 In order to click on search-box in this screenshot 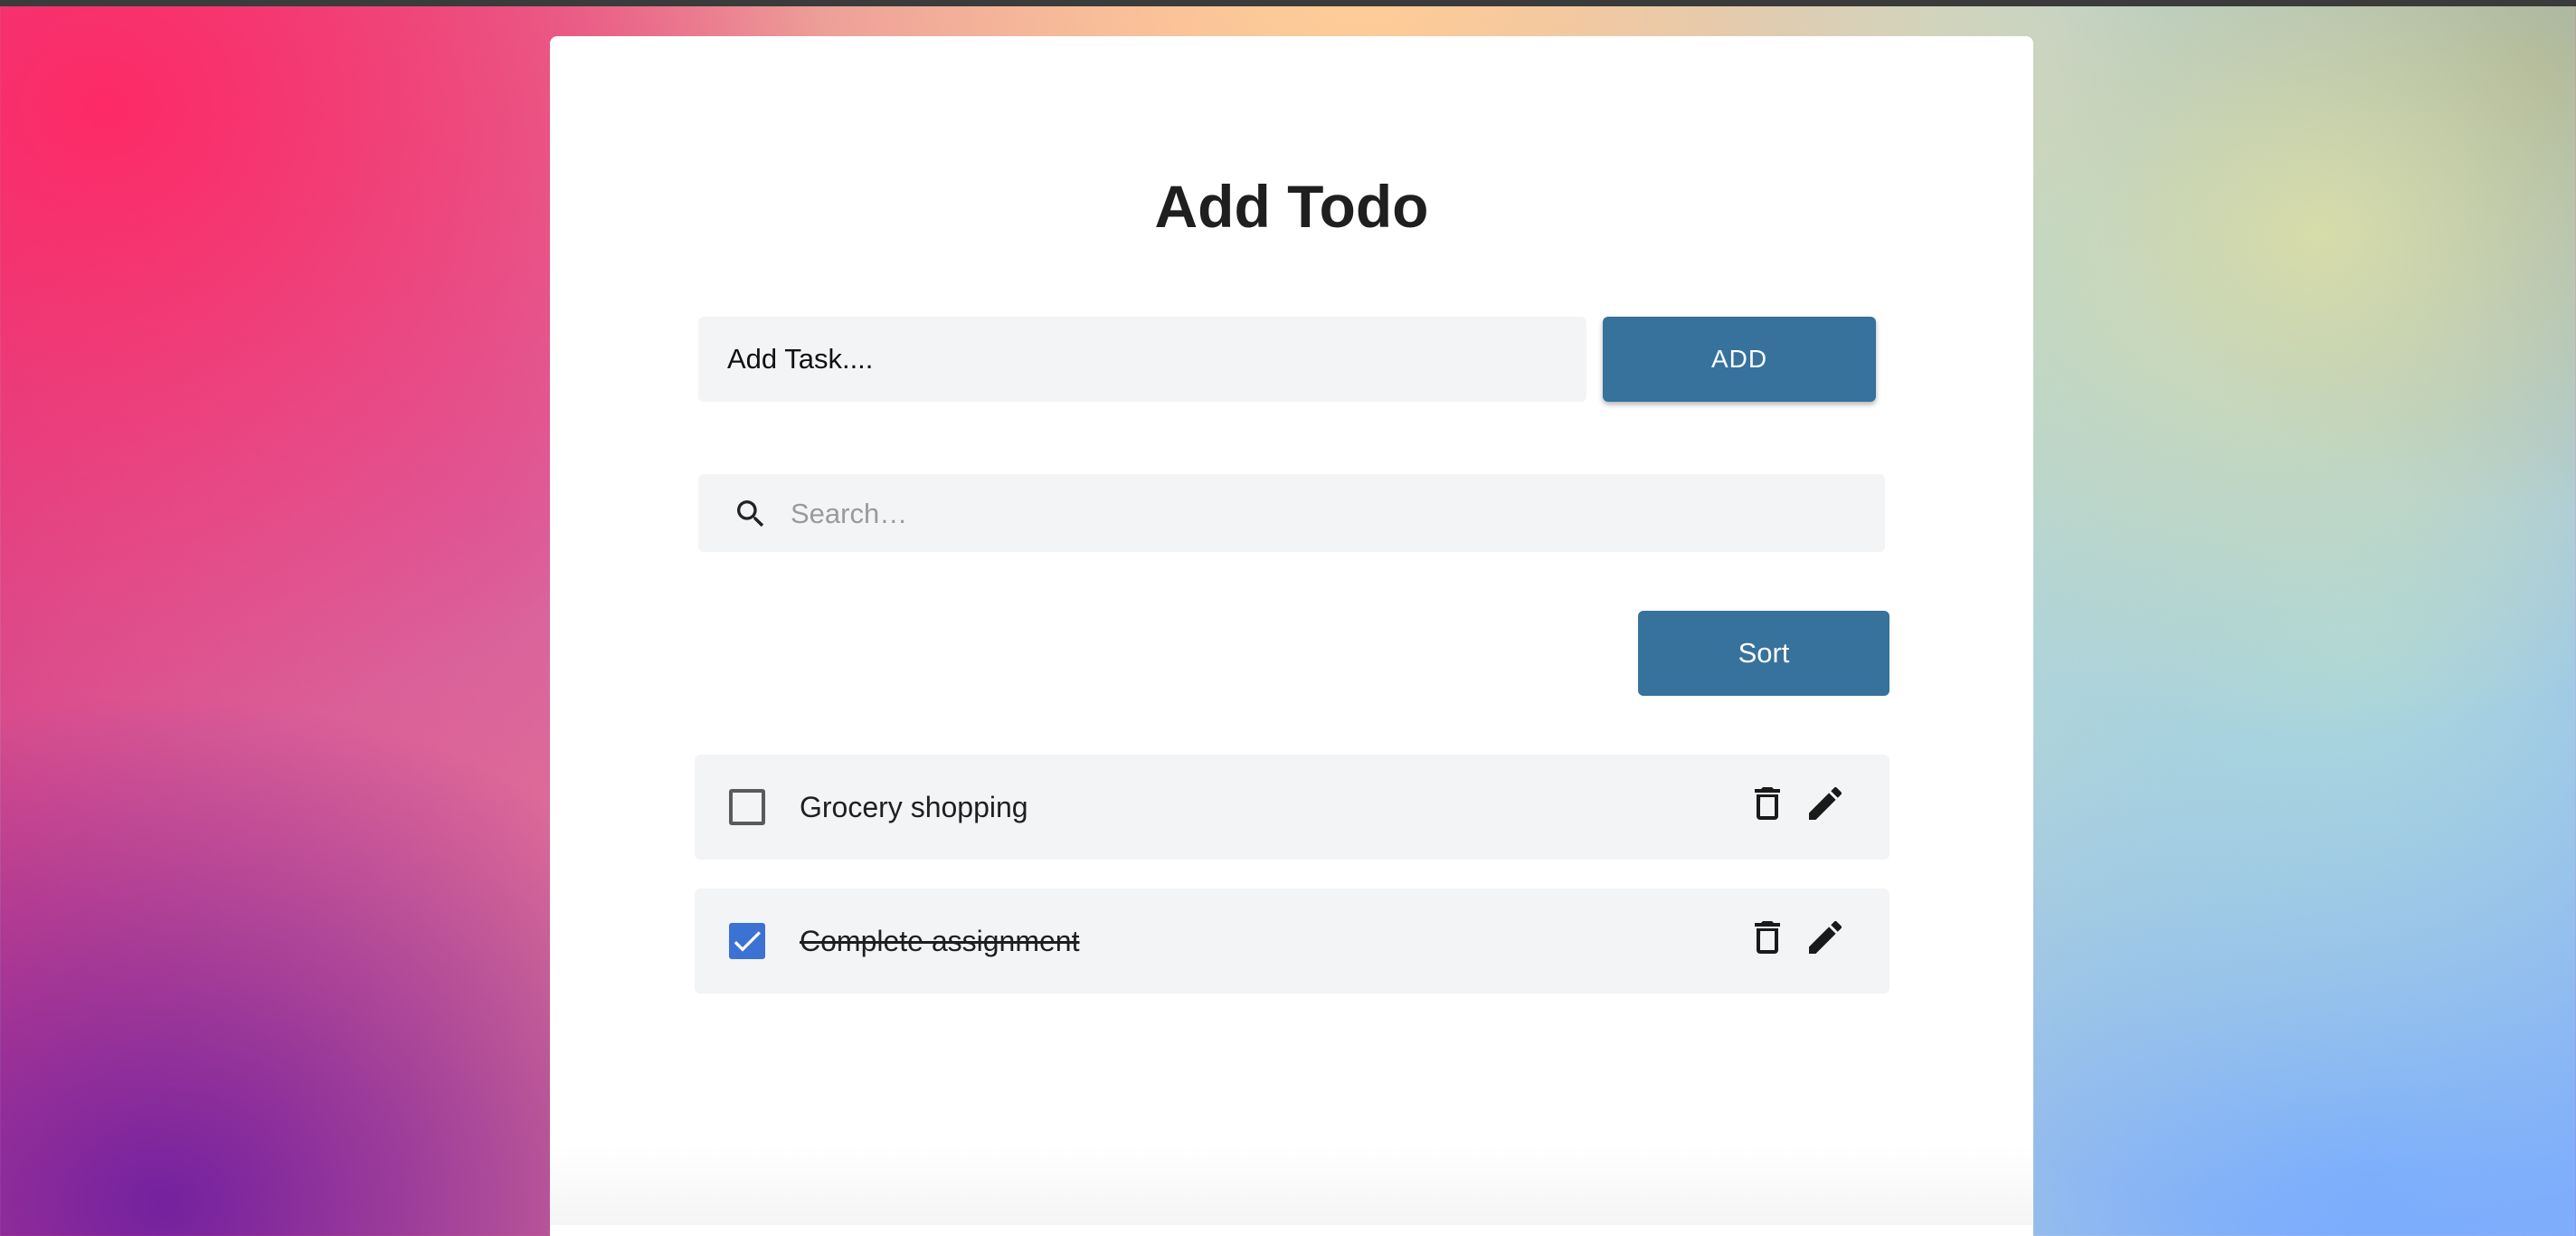, I will do `click(1292, 514)`.